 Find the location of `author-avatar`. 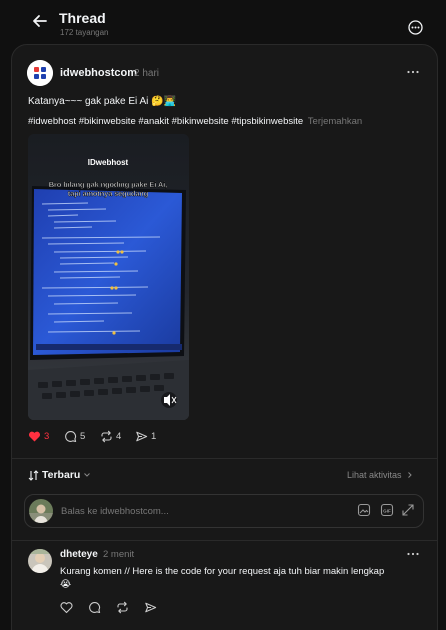

author-avatar is located at coordinates (40, 73).